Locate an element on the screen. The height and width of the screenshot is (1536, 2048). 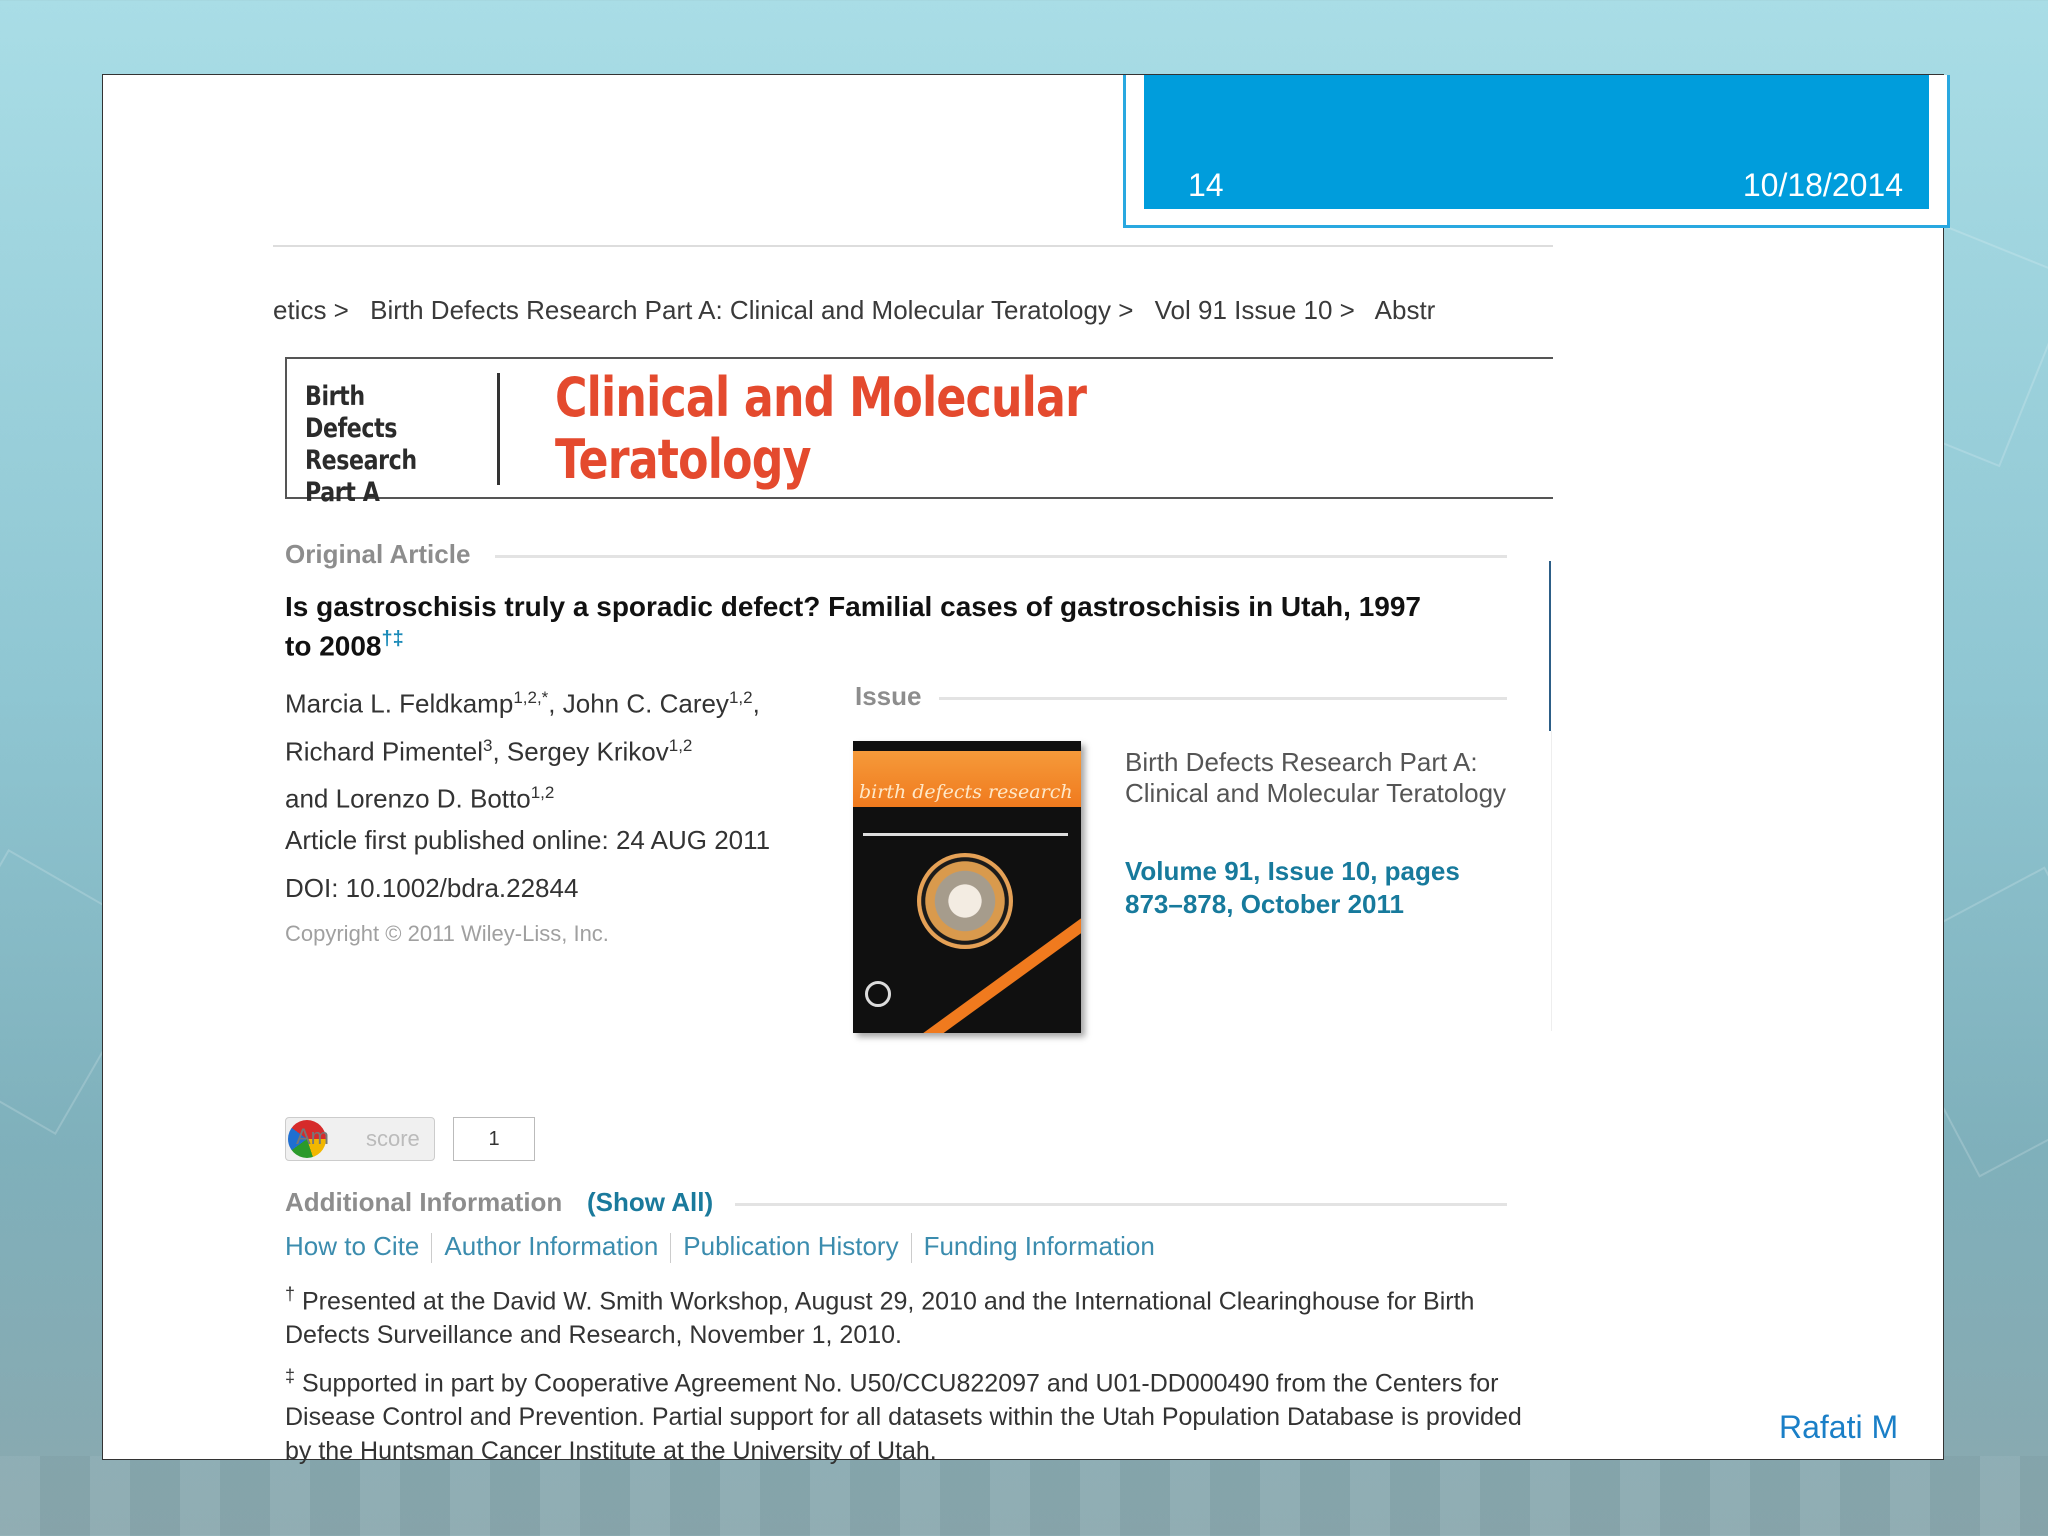
slide-date: 10/18/2014 is located at coordinates (1822, 185).